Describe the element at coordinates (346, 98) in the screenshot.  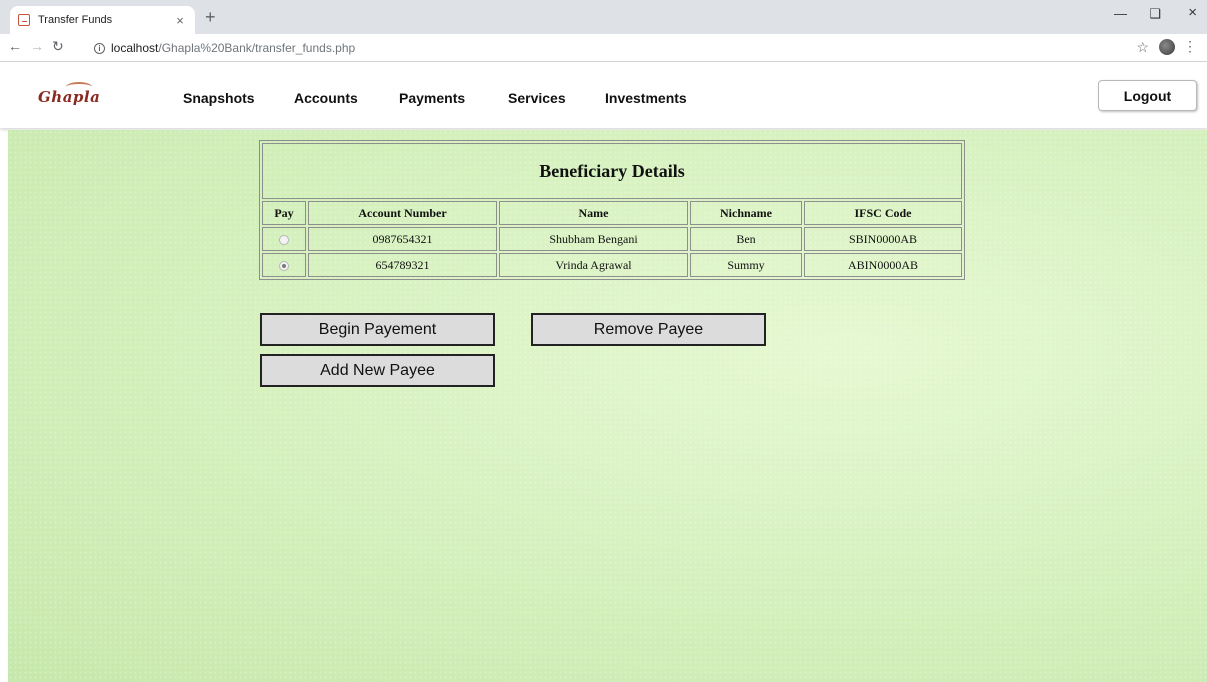
I see `nav-accounts: Accounts` at that location.